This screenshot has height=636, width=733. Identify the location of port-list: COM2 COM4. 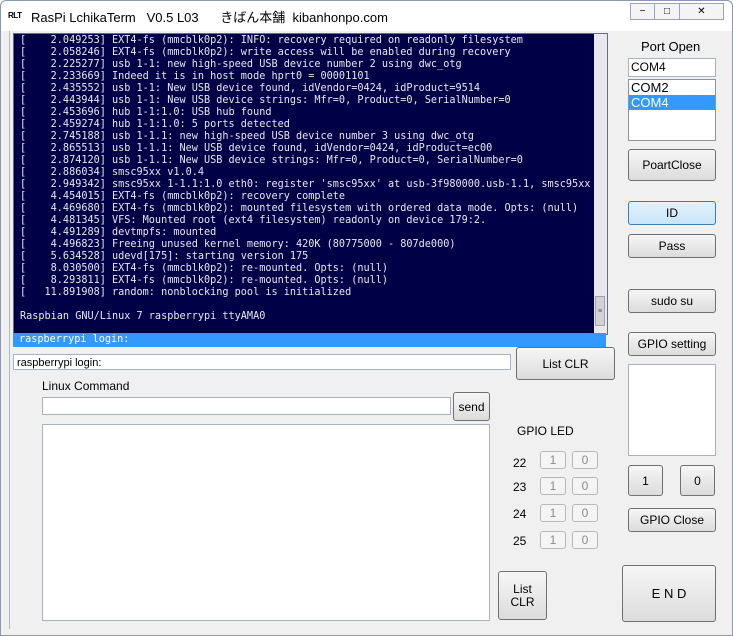
(672, 110).